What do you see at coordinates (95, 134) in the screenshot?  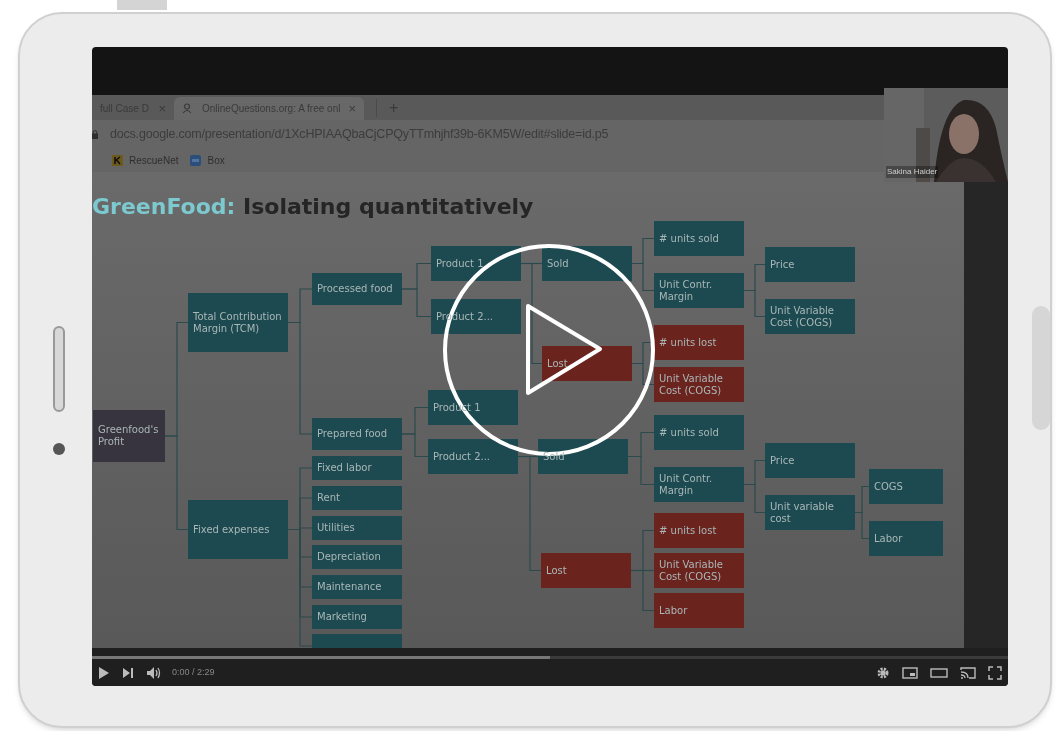 I see `lock-icon` at bounding box center [95, 134].